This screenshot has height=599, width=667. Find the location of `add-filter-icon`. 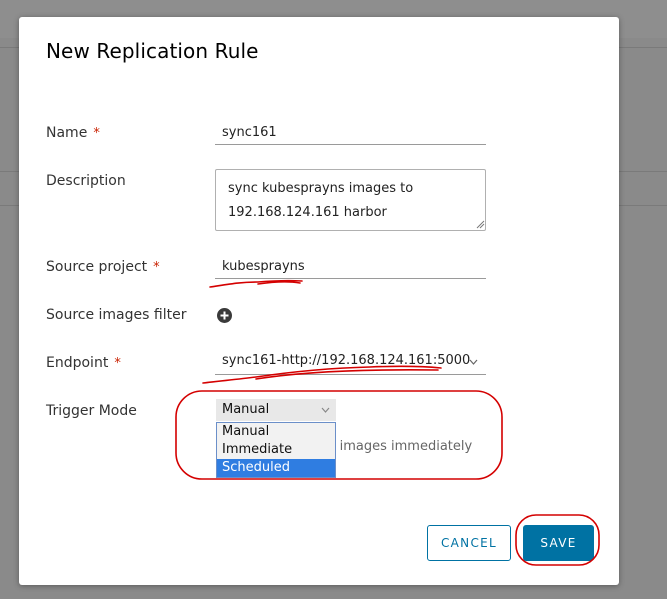

add-filter-icon is located at coordinates (224, 315).